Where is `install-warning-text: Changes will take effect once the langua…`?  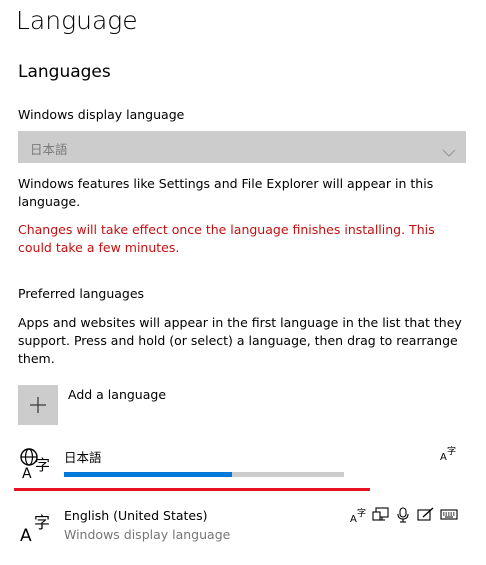 install-warning-text: Changes will take effect once the langua… is located at coordinates (226, 238).